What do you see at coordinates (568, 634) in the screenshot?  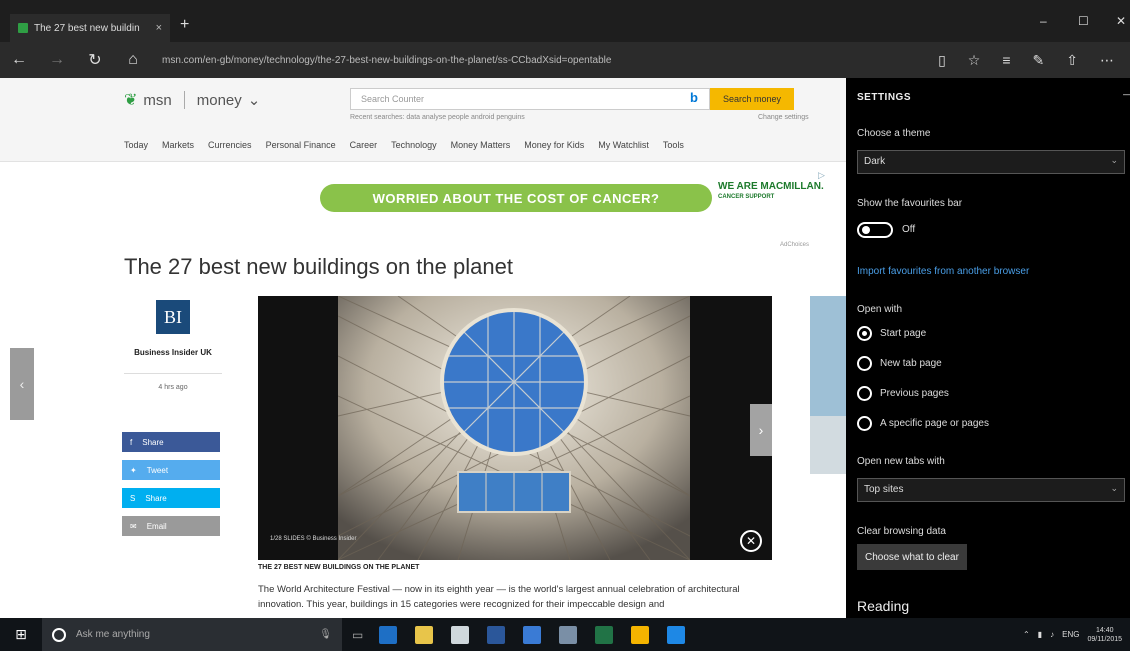 I see `photos-app-icon` at bounding box center [568, 634].